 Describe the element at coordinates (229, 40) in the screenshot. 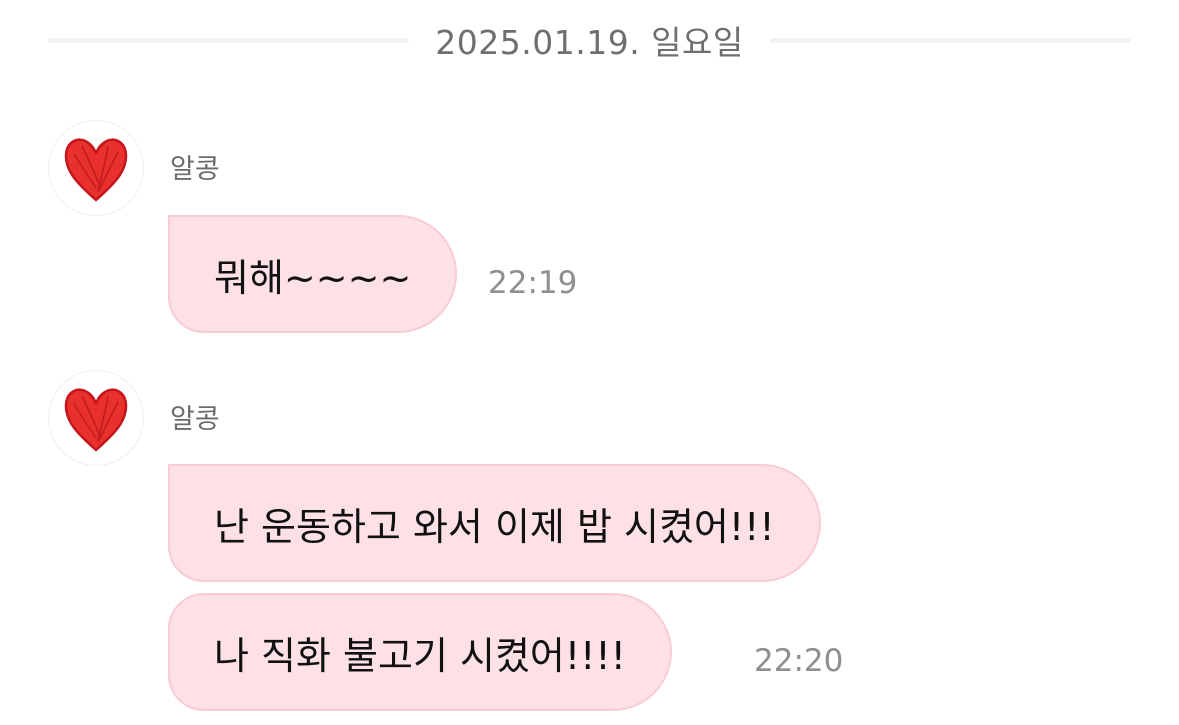

I see `date-divider-line-left` at that location.